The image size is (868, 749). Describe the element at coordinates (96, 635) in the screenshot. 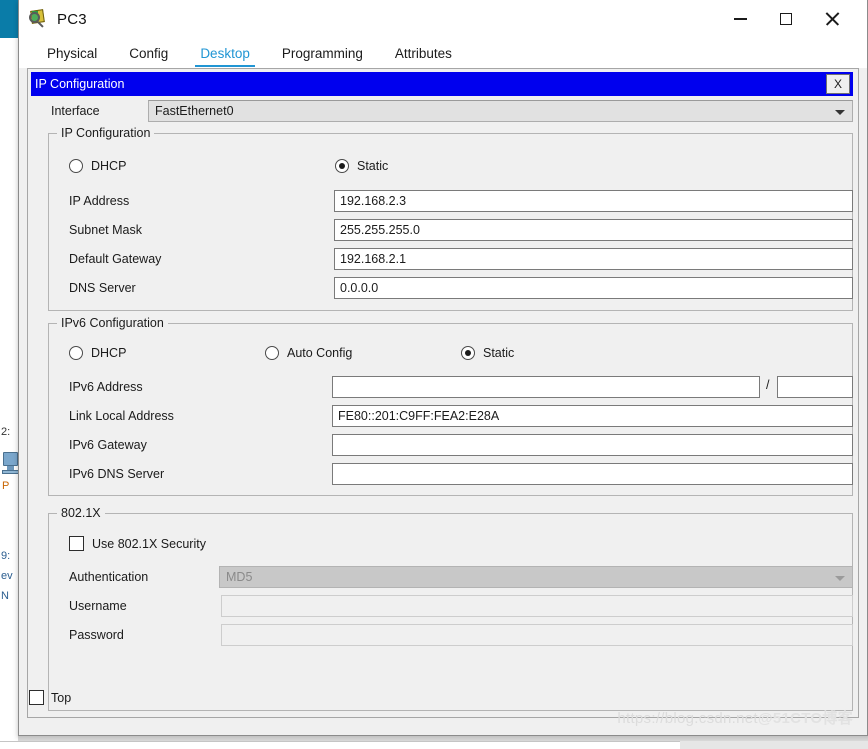

I see `password-label: Password` at that location.